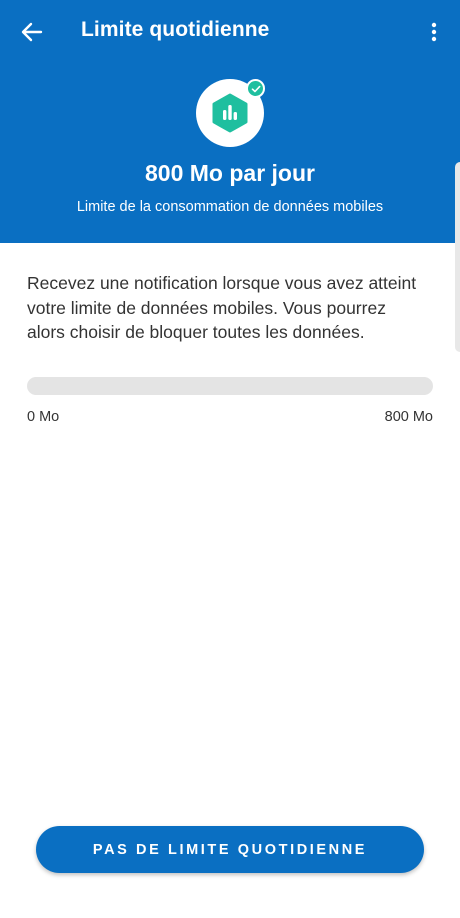  I want to click on page-title: Limite quotidienne, so click(175, 29).